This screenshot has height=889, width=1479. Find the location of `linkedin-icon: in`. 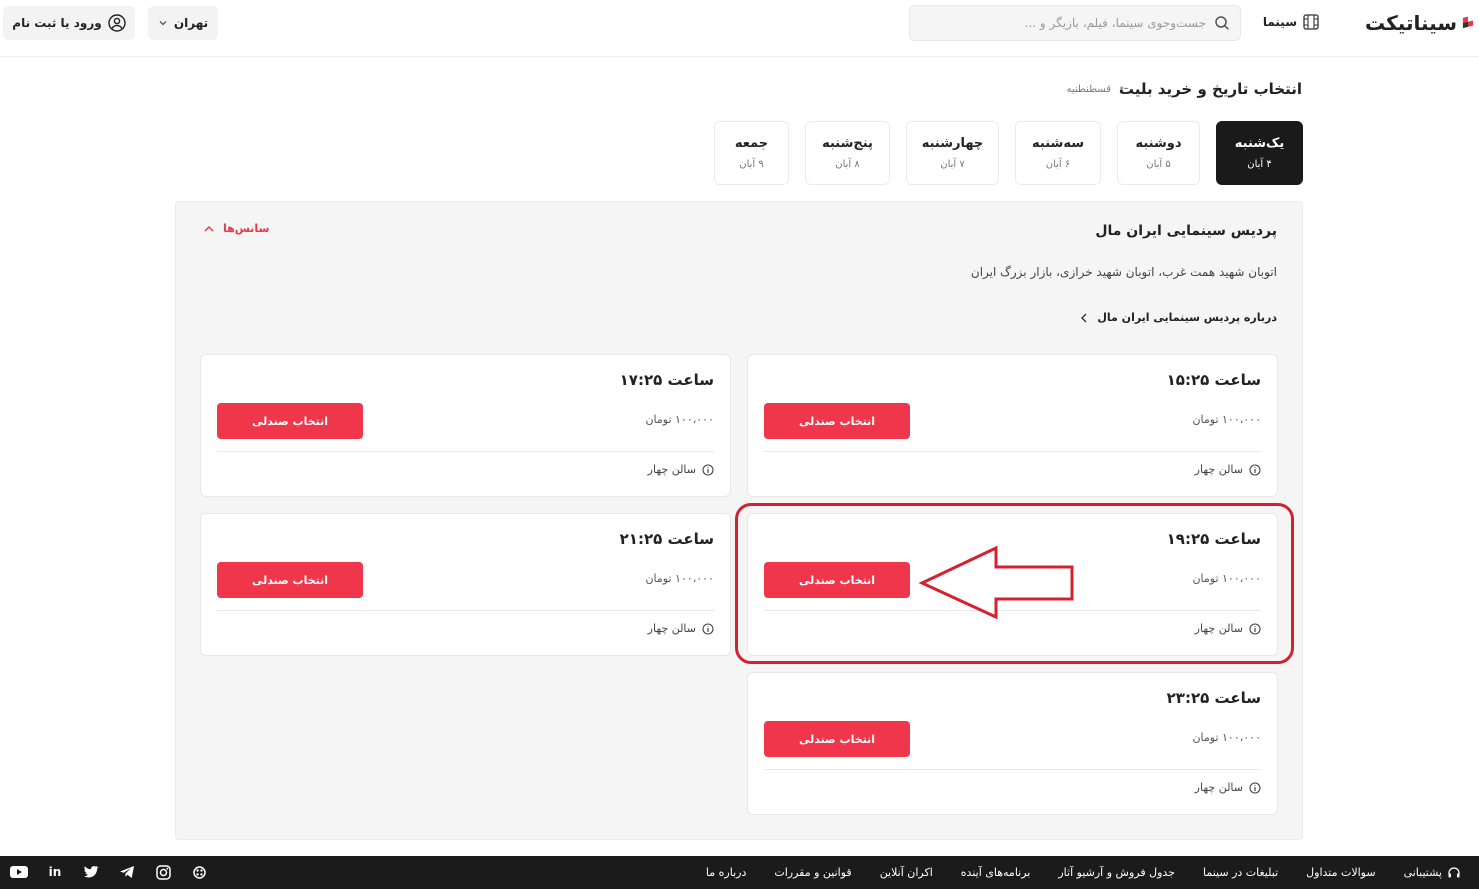

linkedin-icon: in is located at coordinates (55, 872).